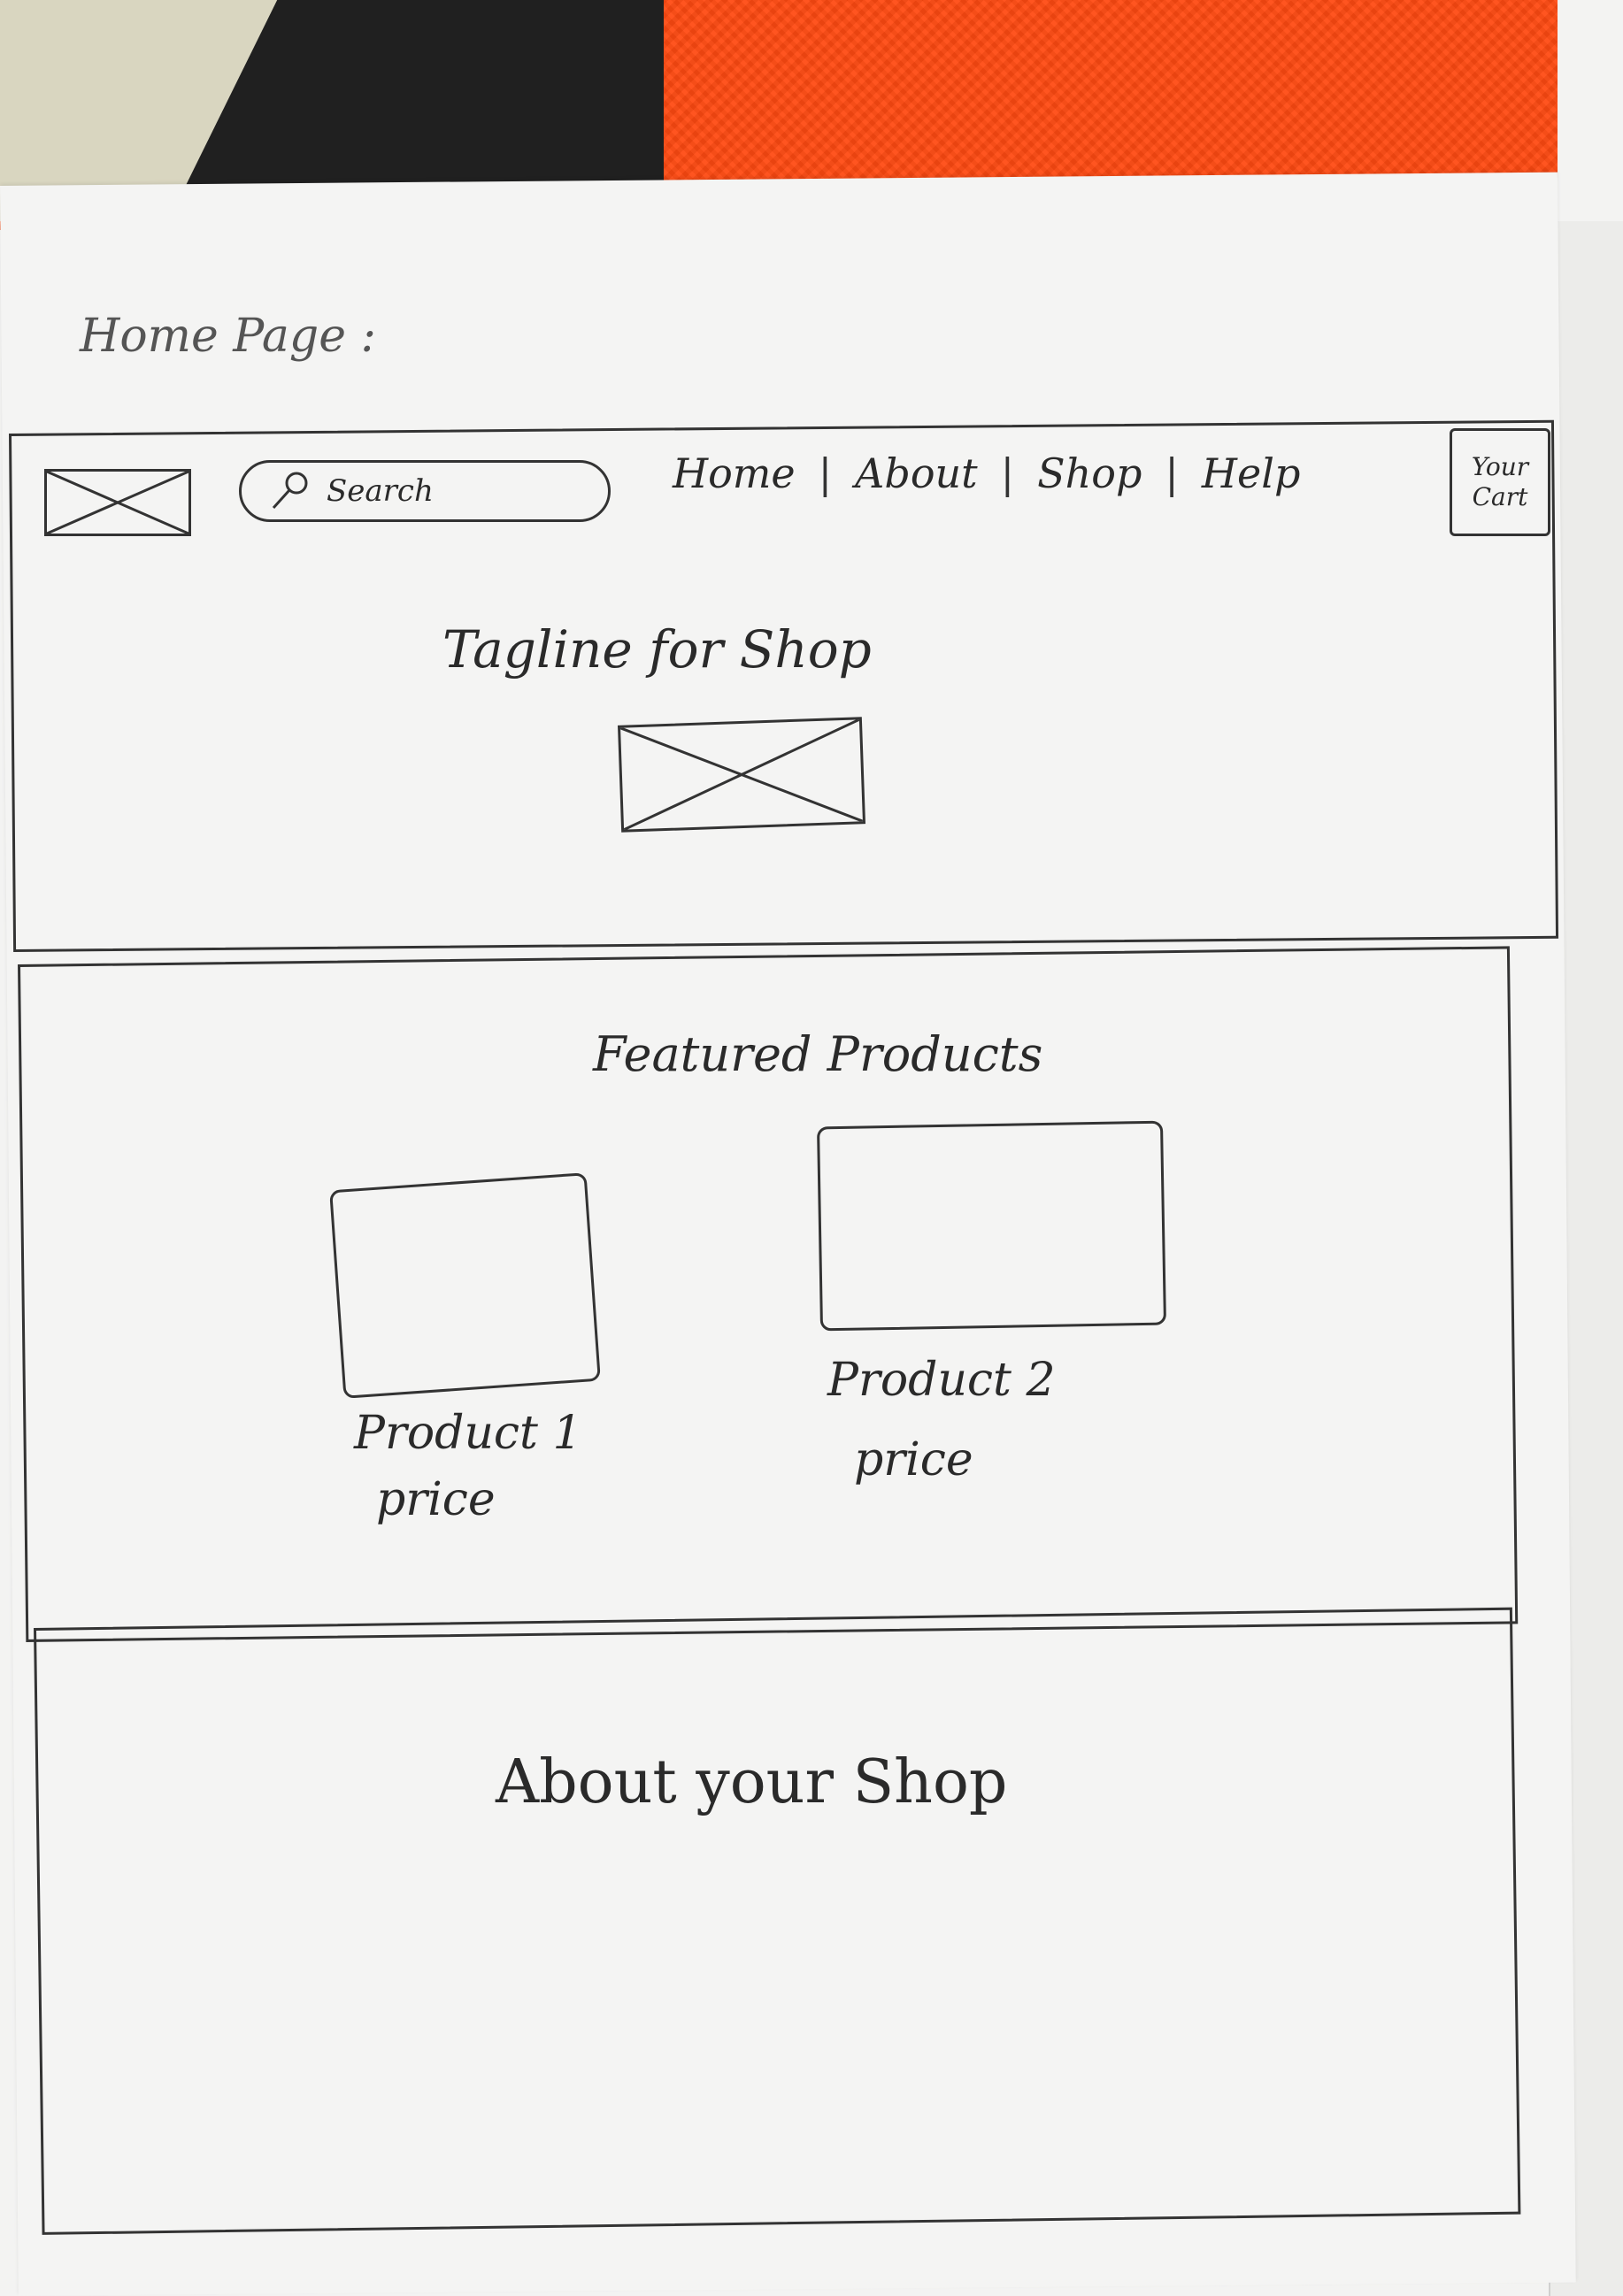 The height and width of the screenshot is (2296, 1623). I want to click on search-icon, so click(290, 491).